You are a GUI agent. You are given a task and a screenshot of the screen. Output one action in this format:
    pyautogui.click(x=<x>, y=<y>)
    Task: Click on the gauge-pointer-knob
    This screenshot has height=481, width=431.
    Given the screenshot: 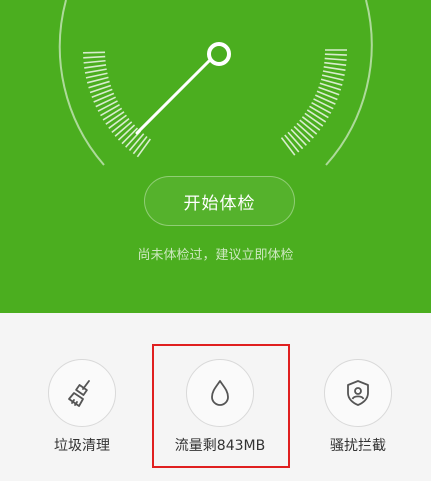 What is the action you would take?
    pyautogui.click(x=219, y=54)
    